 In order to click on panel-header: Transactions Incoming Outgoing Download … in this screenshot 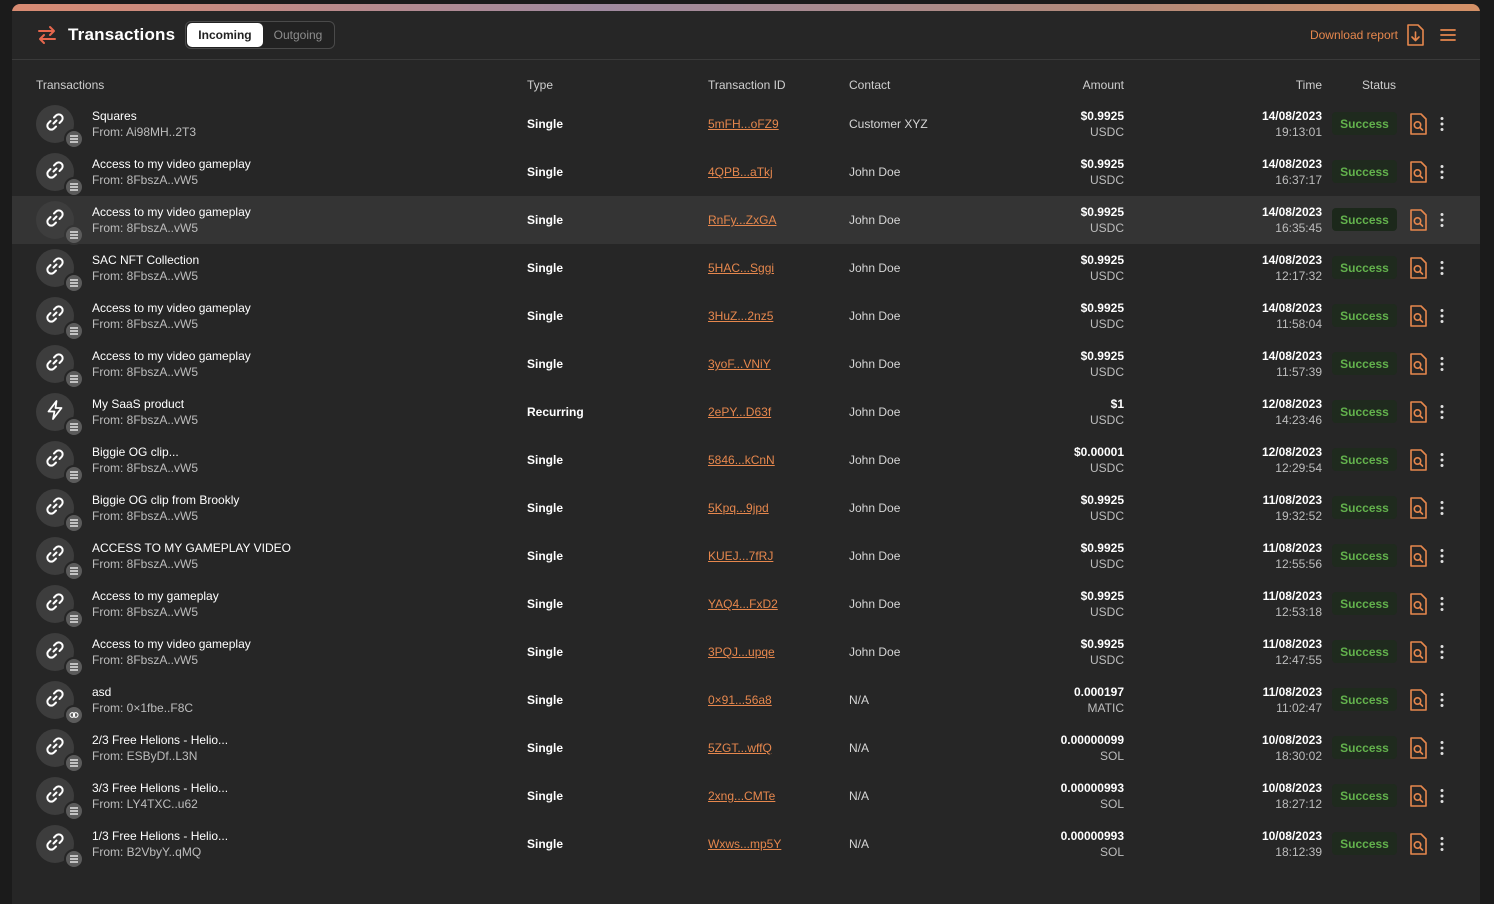, I will do `click(746, 35)`.